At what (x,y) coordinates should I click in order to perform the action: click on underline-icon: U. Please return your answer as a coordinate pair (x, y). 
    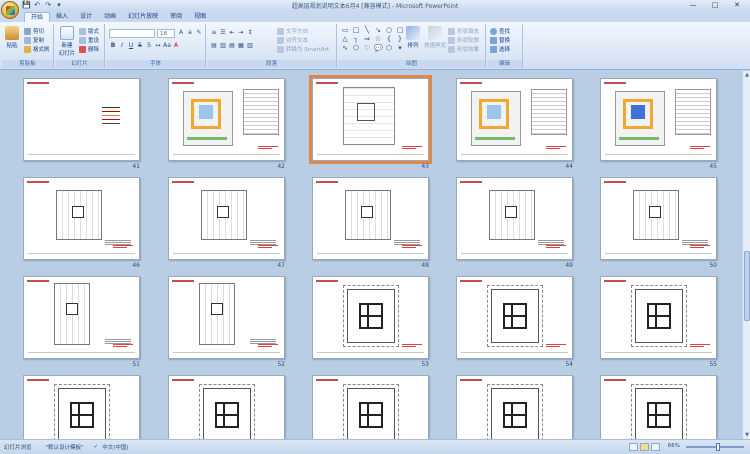
    Looking at the image, I should click on (131, 46).